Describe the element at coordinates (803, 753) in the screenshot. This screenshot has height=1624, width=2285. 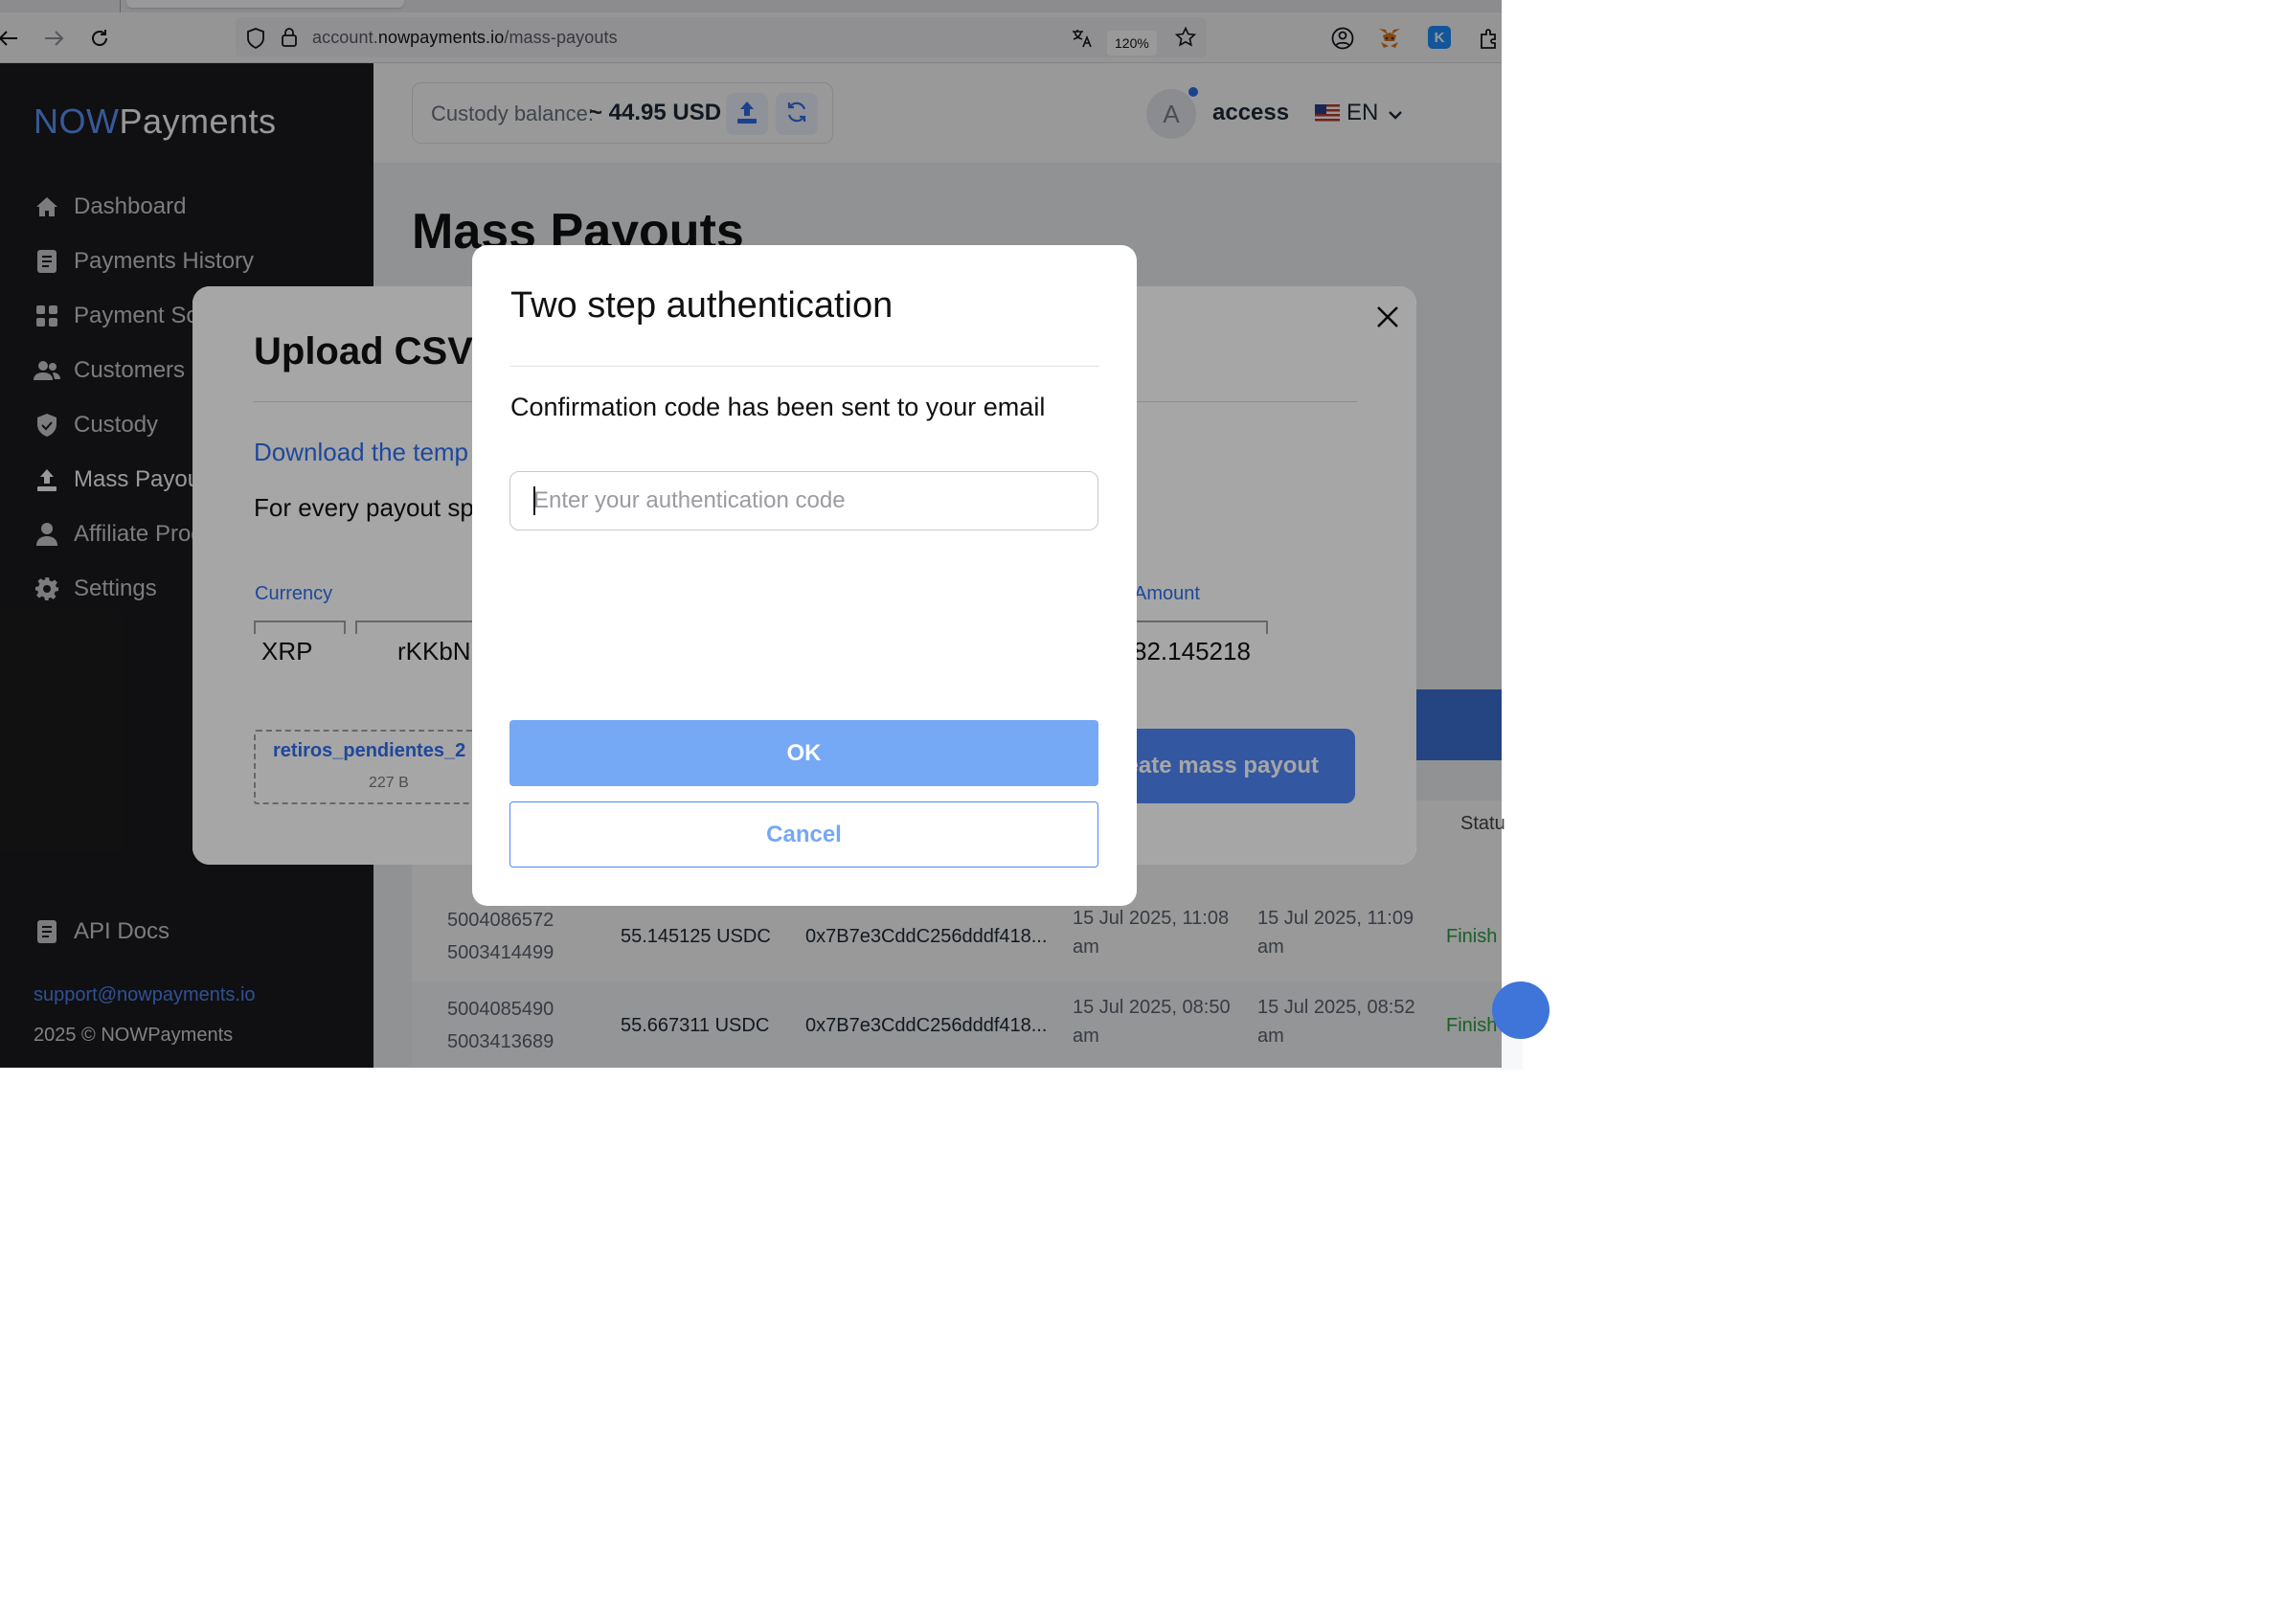
I see `ok-button: OK` at that location.